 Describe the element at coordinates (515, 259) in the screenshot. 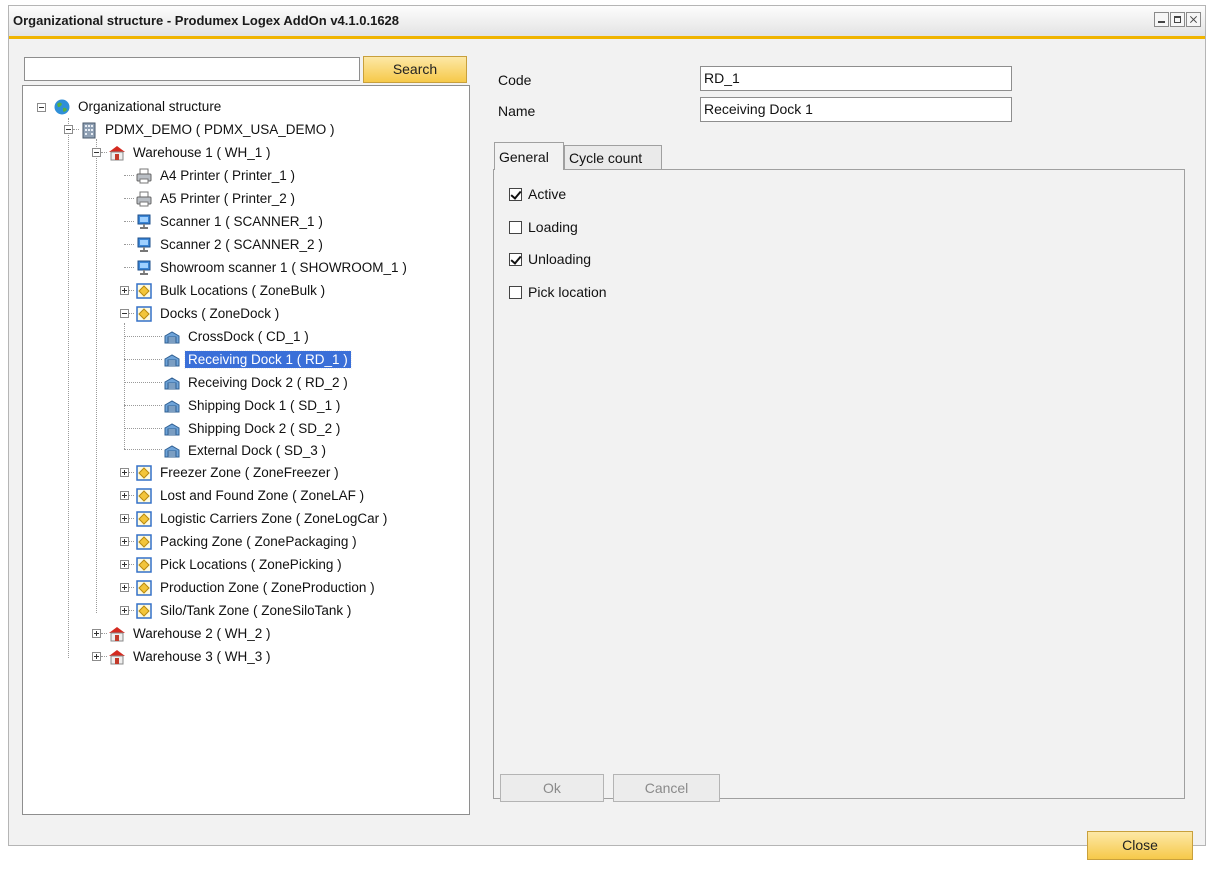

I see `unloading-checkbox` at that location.